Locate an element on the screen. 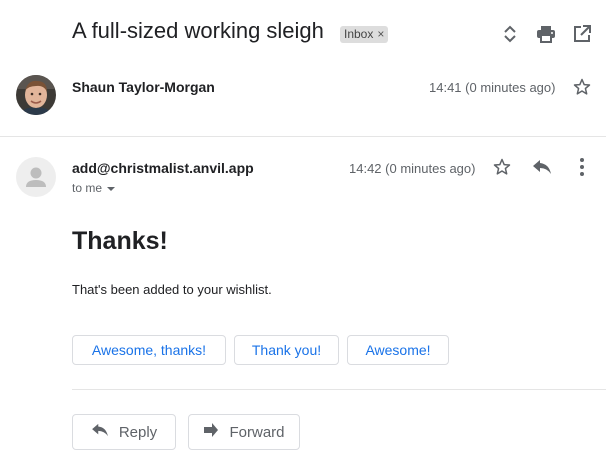  smart-reply-button: Awesome! is located at coordinates (398, 350).